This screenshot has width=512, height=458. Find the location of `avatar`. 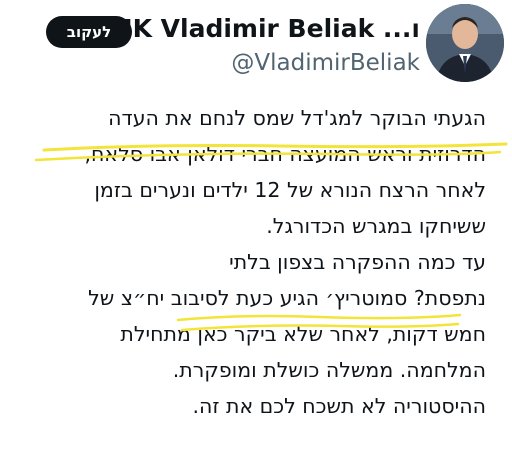

avatar is located at coordinates (465, 43).